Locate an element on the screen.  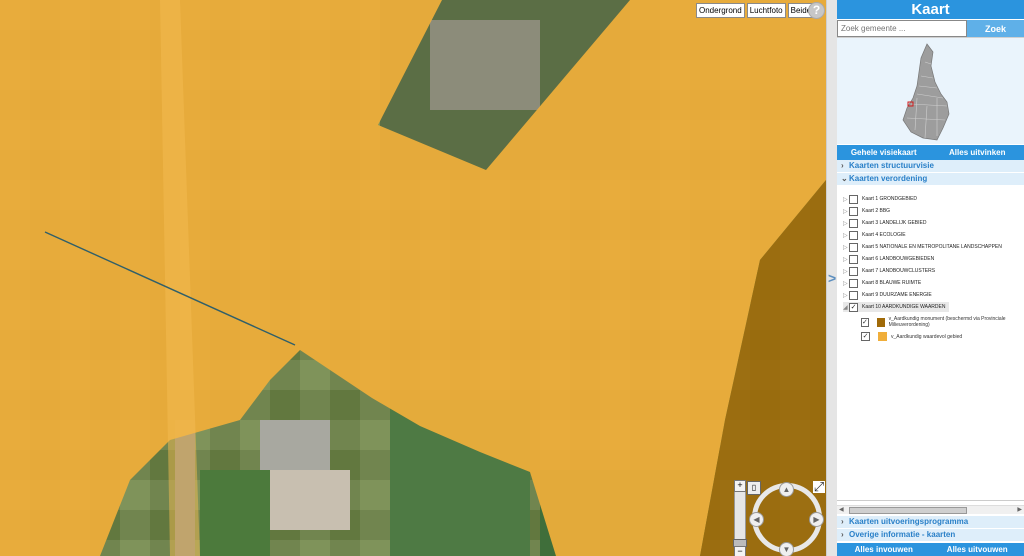
tree-item-kaart-2: ▷ Kaart 2 BBG is located at coordinates (866, 211).